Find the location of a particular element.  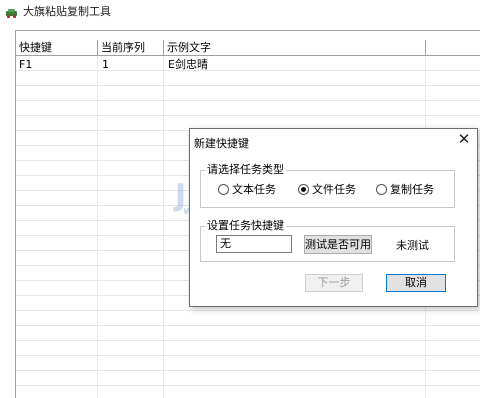

column-header-hotkey: 快捷键 is located at coordinates (57, 48).